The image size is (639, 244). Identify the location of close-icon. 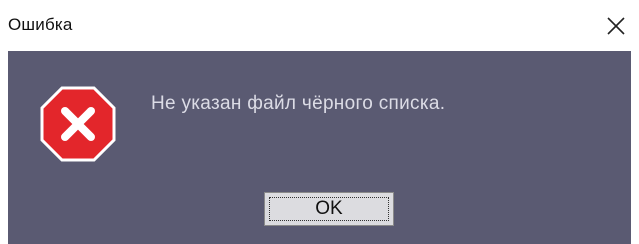
(616, 26).